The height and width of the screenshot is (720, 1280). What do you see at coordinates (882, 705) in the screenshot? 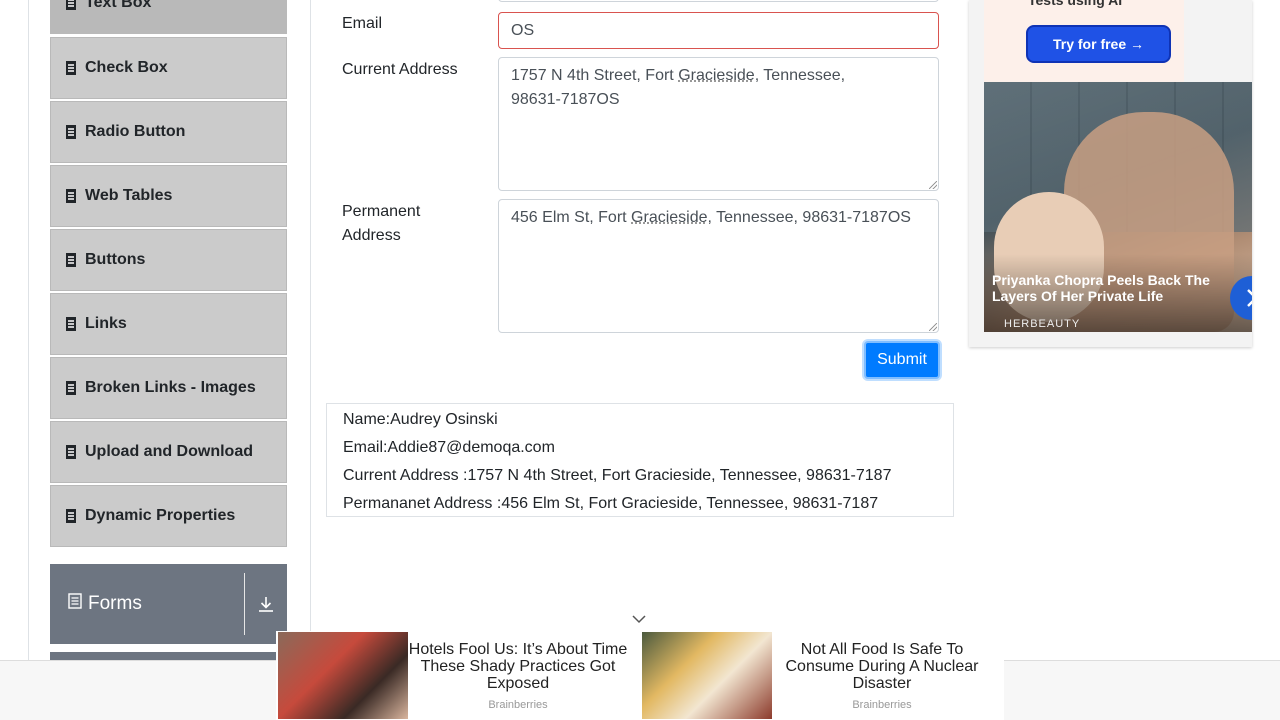
I see `ad-bottom-source-2: Brainberries` at bounding box center [882, 705].